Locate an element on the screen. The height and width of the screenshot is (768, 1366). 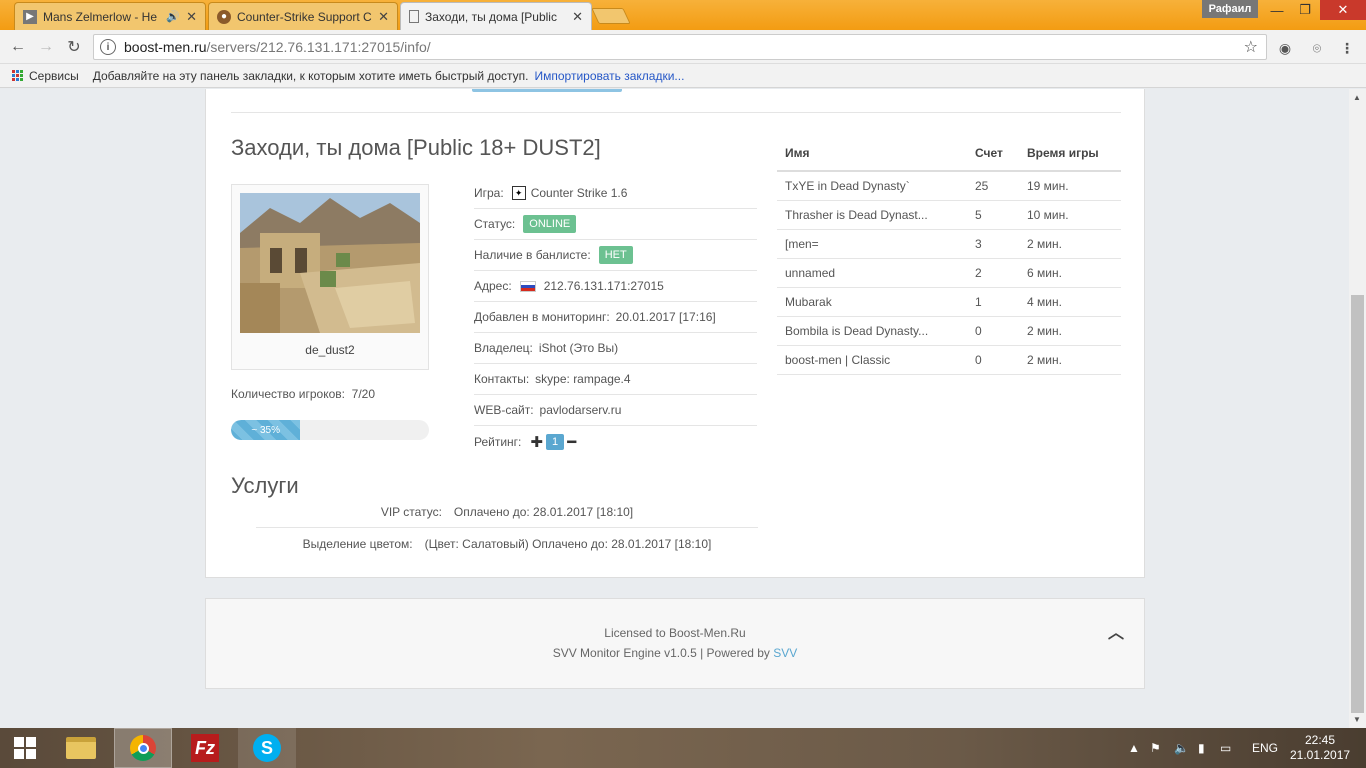
website-value: pavlodarserv.ru is located at coordinates (581, 410).